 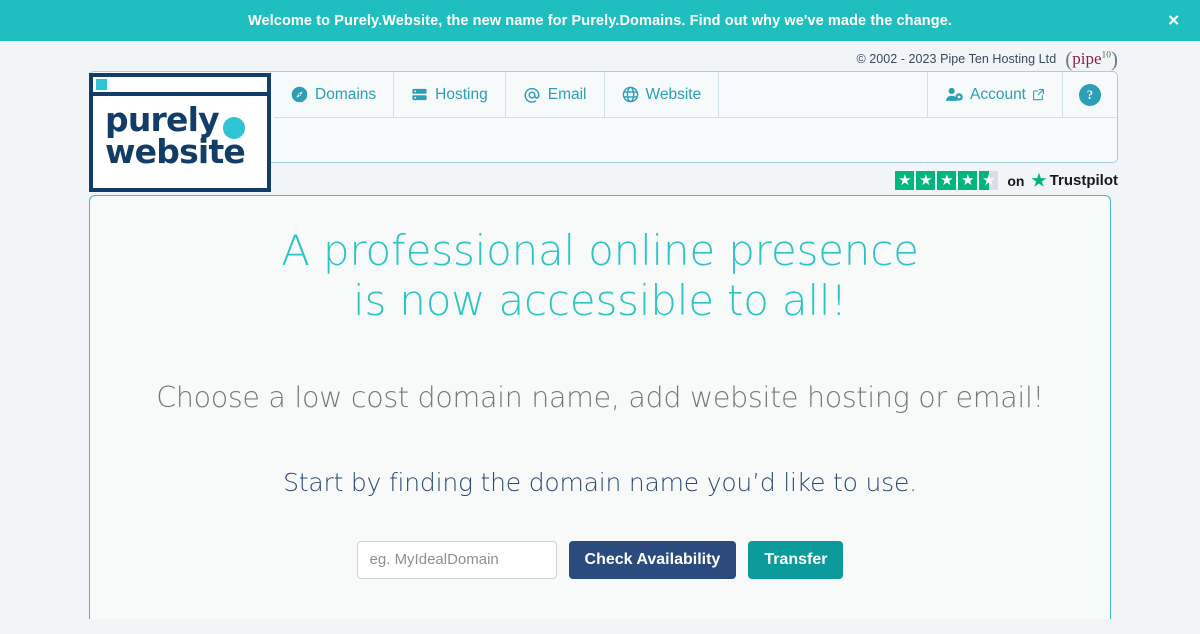 What do you see at coordinates (630, 94) in the screenshot?
I see `globe-icon` at bounding box center [630, 94].